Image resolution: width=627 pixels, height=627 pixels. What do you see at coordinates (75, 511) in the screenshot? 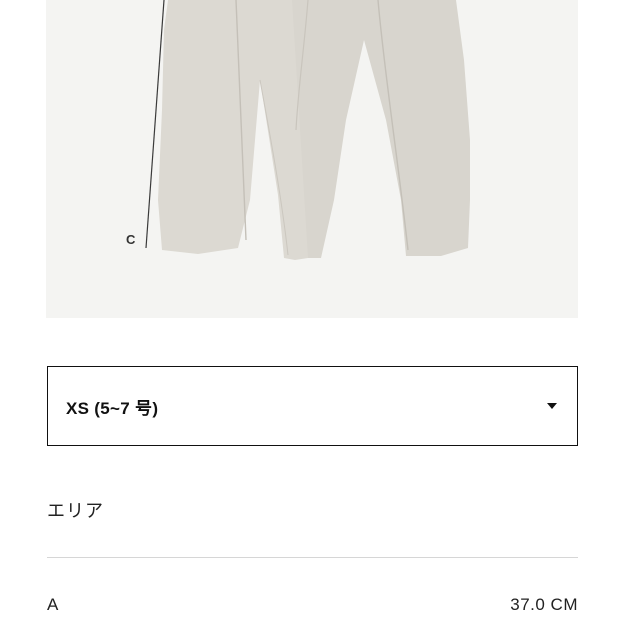
I see `measurement-section-label: エリア` at bounding box center [75, 511].